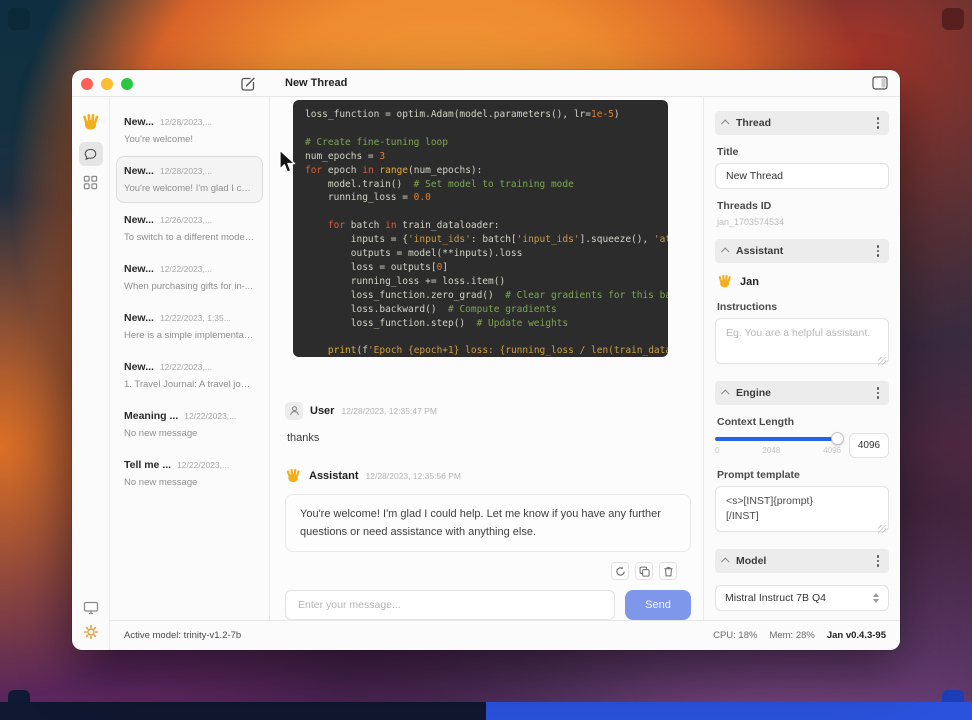 The height and width of the screenshot is (720, 972). What do you see at coordinates (802, 176) in the screenshot?
I see `thread-title-input` at bounding box center [802, 176].